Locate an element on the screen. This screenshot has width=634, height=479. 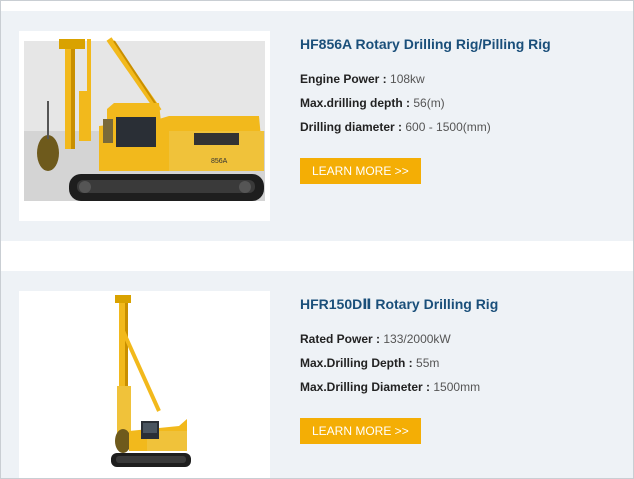
spec-max-drilling-diameter: Max.Drilling Diameter : 1500mm is located at coordinates (399, 387).